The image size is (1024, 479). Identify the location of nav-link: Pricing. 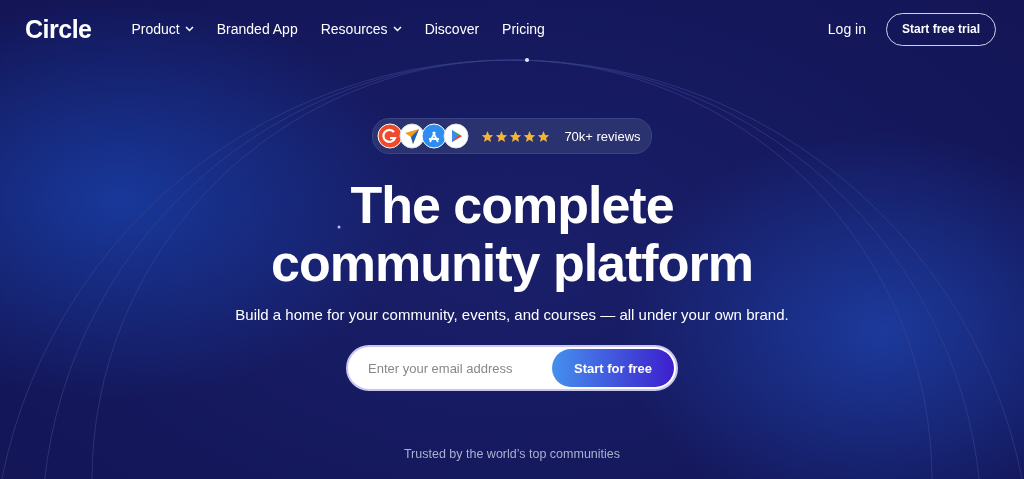
(523, 29).